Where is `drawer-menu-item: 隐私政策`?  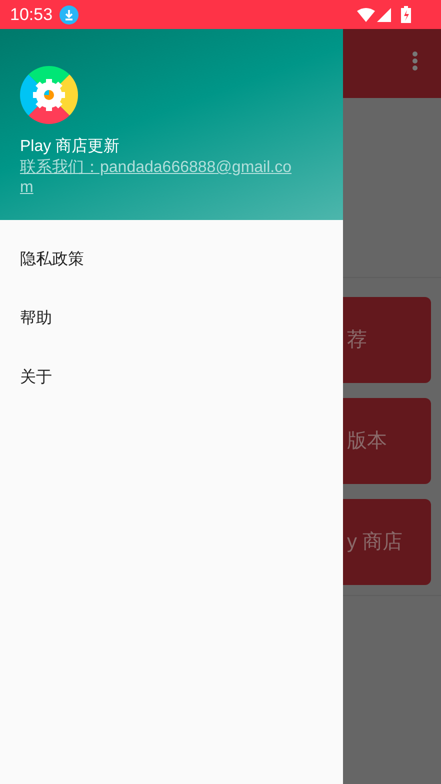
drawer-menu-item: 隐私政策 is located at coordinates (171, 259).